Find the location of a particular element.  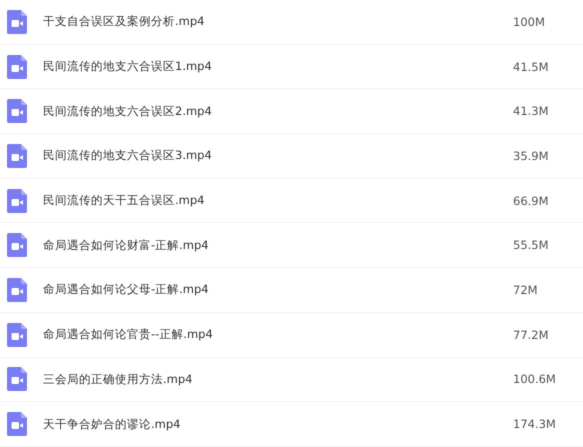

file-size: 55.5M is located at coordinates (531, 245).